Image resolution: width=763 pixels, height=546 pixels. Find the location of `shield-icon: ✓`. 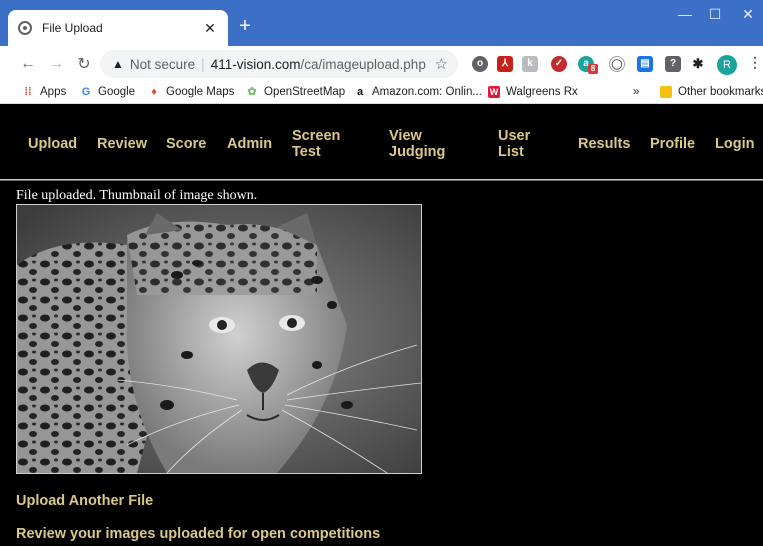

shield-icon: ✓ is located at coordinates (559, 64).